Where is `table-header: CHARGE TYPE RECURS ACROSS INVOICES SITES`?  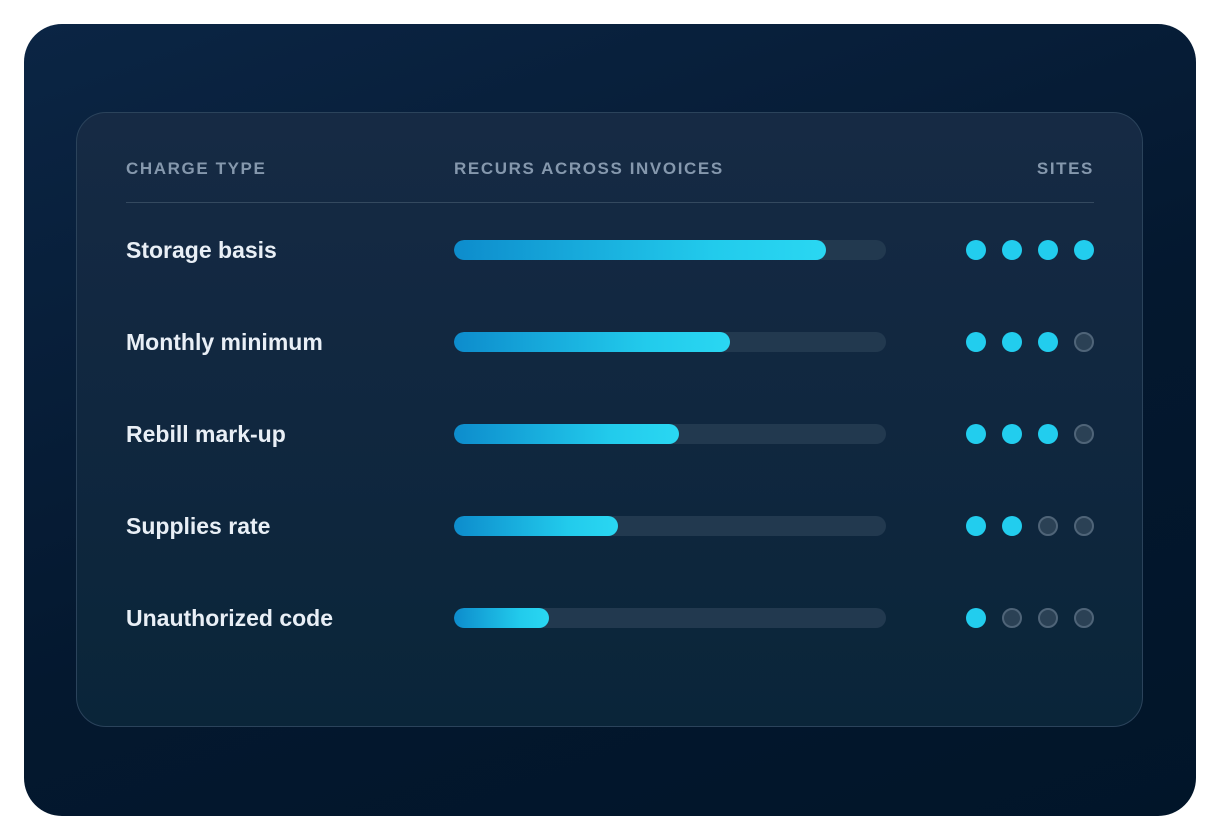
table-header: CHARGE TYPE RECURS ACROSS INVOICES SITES is located at coordinates (610, 180).